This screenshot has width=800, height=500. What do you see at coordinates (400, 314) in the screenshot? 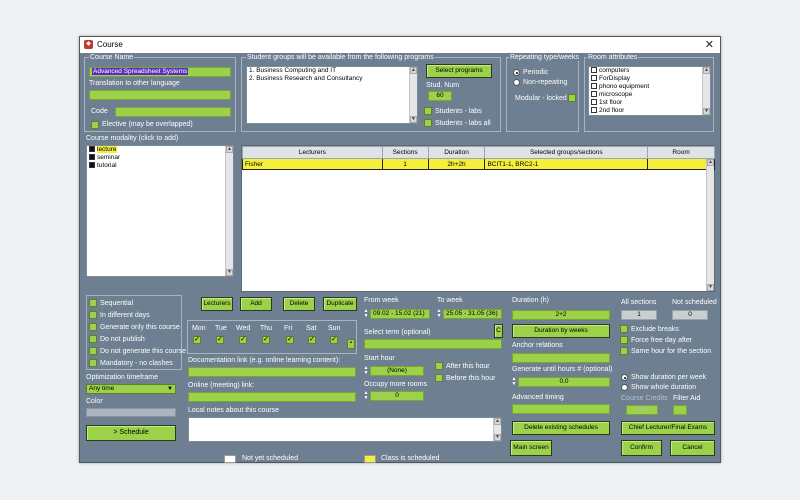
I see `from-week-input: 09.02 - 15.02 (21)` at bounding box center [400, 314].